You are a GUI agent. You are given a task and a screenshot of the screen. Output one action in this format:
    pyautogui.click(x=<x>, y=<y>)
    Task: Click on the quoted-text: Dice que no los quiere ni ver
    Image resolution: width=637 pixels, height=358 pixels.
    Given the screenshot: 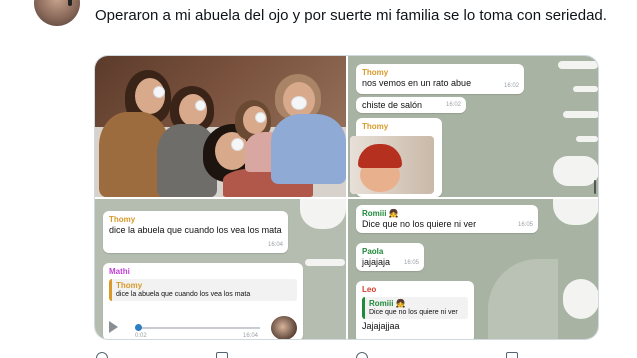 What is the action you would take?
    pyautogui.click(x=413, y=312)
    